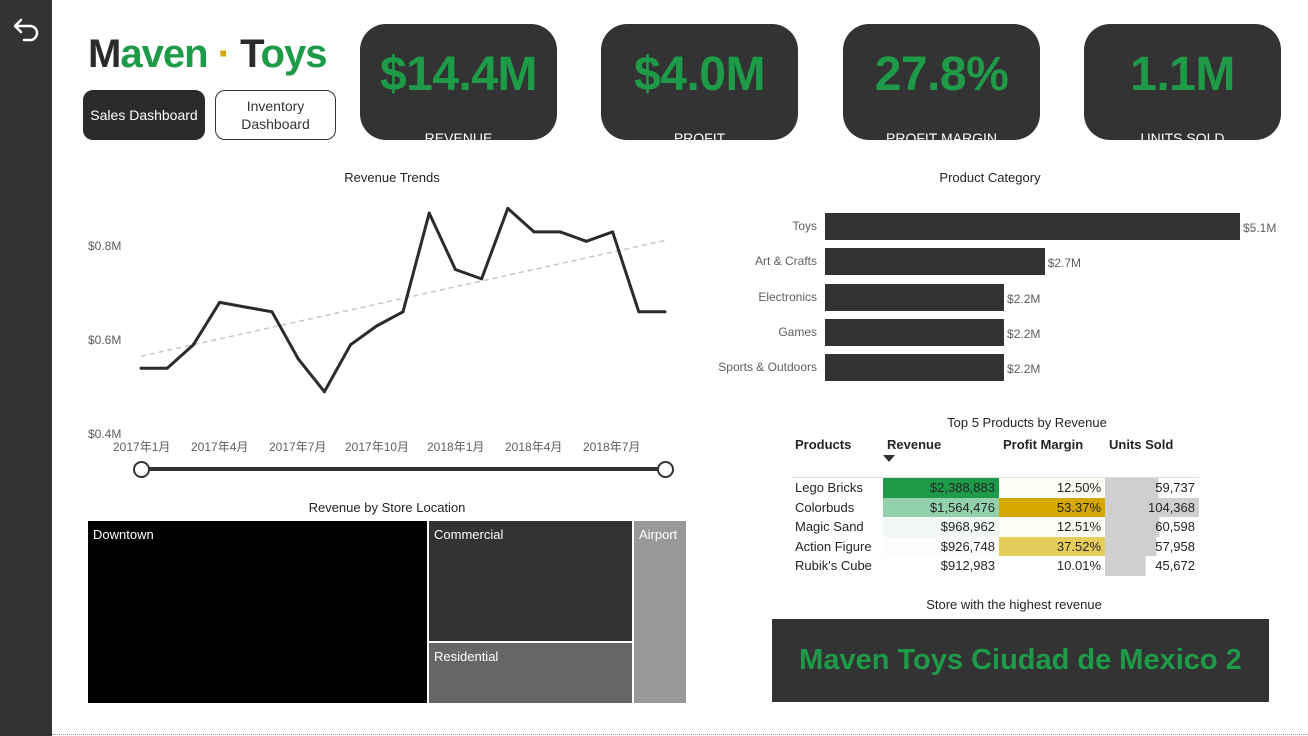 Image resolution: width=1308 pixels, height=736 pixels. Describe the element at coordinates (665, 469) in the screenshot. I see `date-slider-end-handle` at that location.